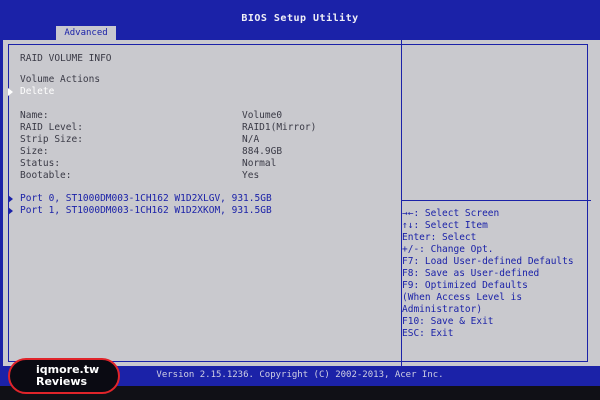 The image size is (600, 400). Describe the element at coordinates (442, 309) in the screenshot. I see `help-administrator: Administrator)` at that location.